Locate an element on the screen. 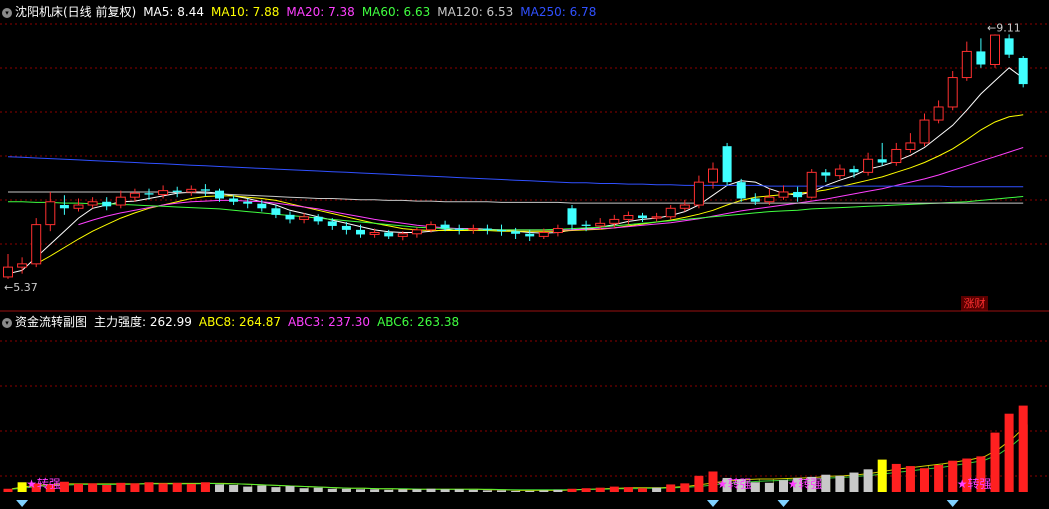 This screenshot has height=509, width=1049. low-price-label: ←5.37 is located at coordinates (21, 287).